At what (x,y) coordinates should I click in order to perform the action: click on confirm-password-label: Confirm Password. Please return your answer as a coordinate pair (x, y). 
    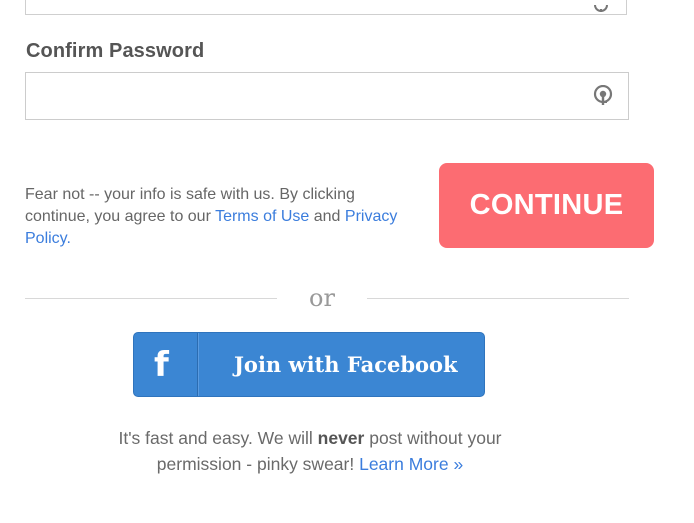
    Looking at the image, I should click on (115, 51).